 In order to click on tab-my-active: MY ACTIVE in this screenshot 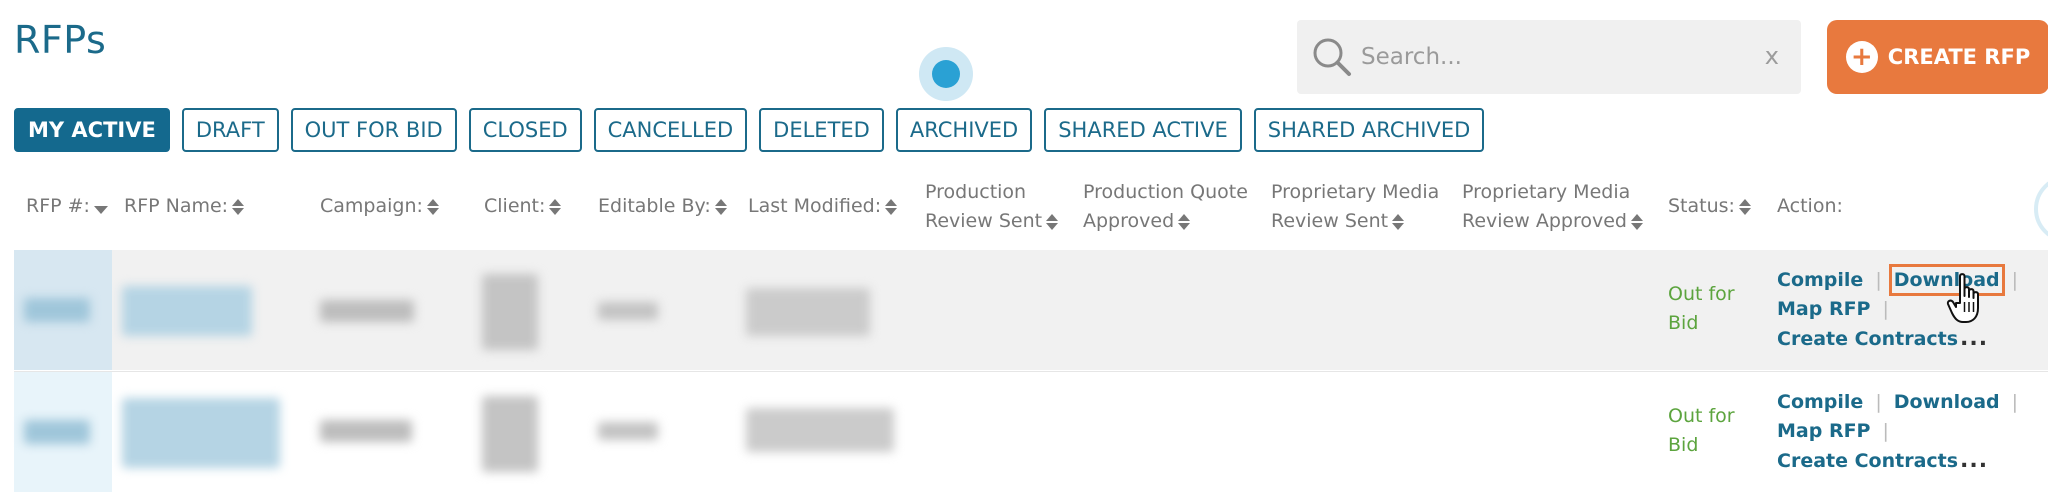, I will do `click(92, 130)`.